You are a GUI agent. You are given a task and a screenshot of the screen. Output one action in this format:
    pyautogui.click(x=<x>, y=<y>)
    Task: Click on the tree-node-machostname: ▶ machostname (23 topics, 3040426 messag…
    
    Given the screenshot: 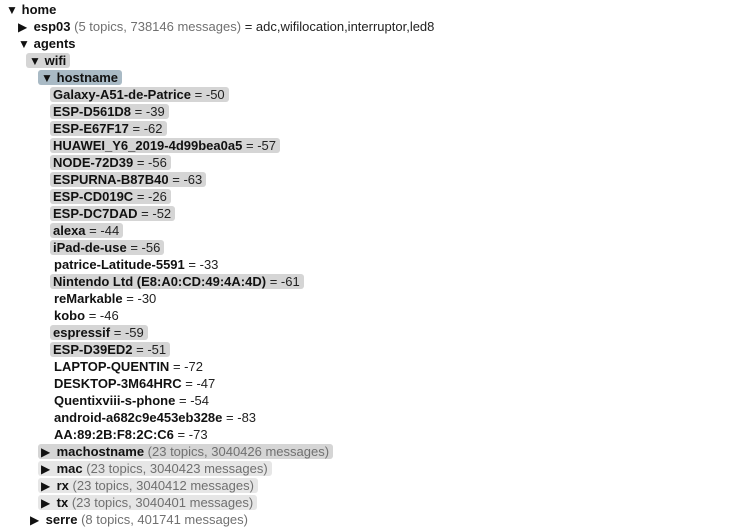 What is the action you would take?
    pyautogui.click(x=186, y=452)
    